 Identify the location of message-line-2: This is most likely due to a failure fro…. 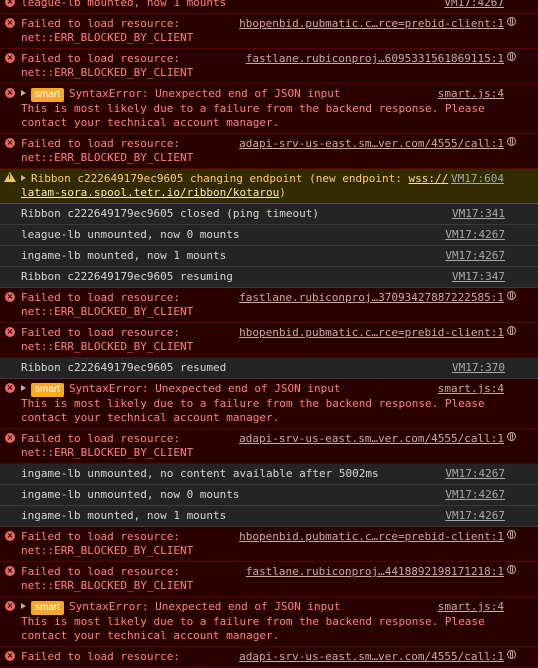
(253, 108).